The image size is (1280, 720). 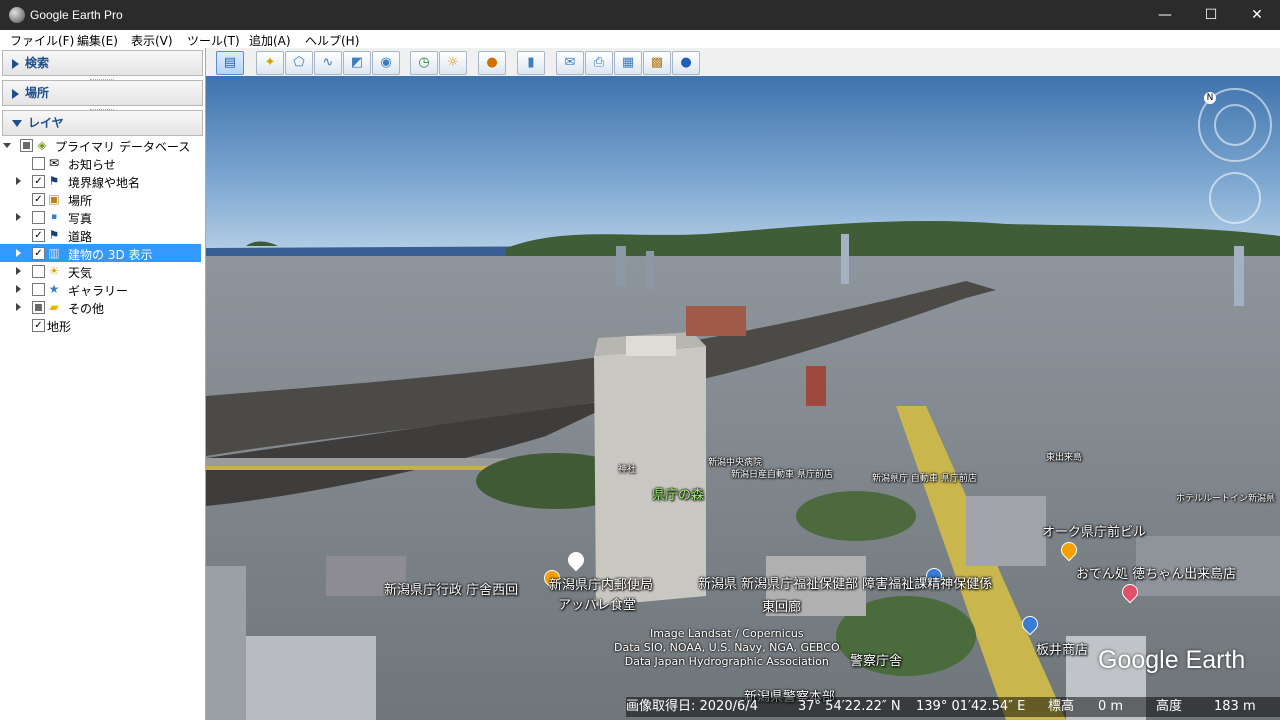 What do you see at coordinates (100, 199) in the screenshot?
I see `layer-item-places: ✓ ▣ 場所` at bounding box center [100, 199].